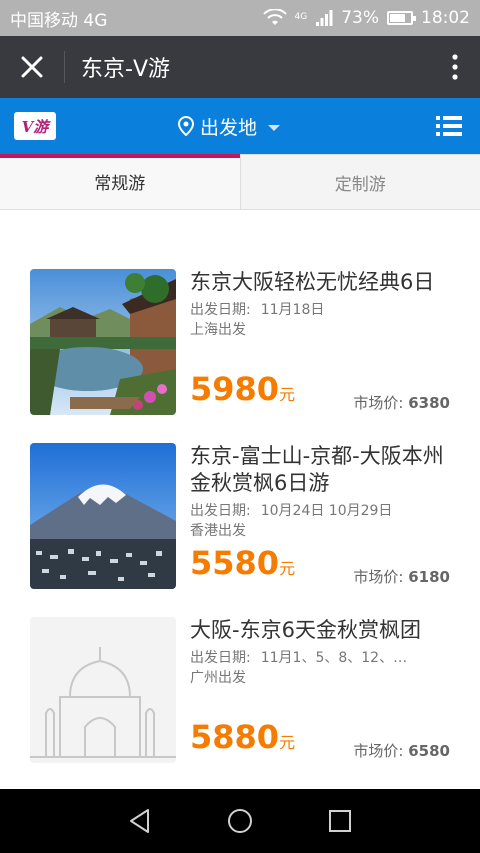  What do you see at coordinates (320, 630) in the screenshot?
I see `product-title: 大阪-东京6天金秋赏枫团` at bounding box center [320, 630].